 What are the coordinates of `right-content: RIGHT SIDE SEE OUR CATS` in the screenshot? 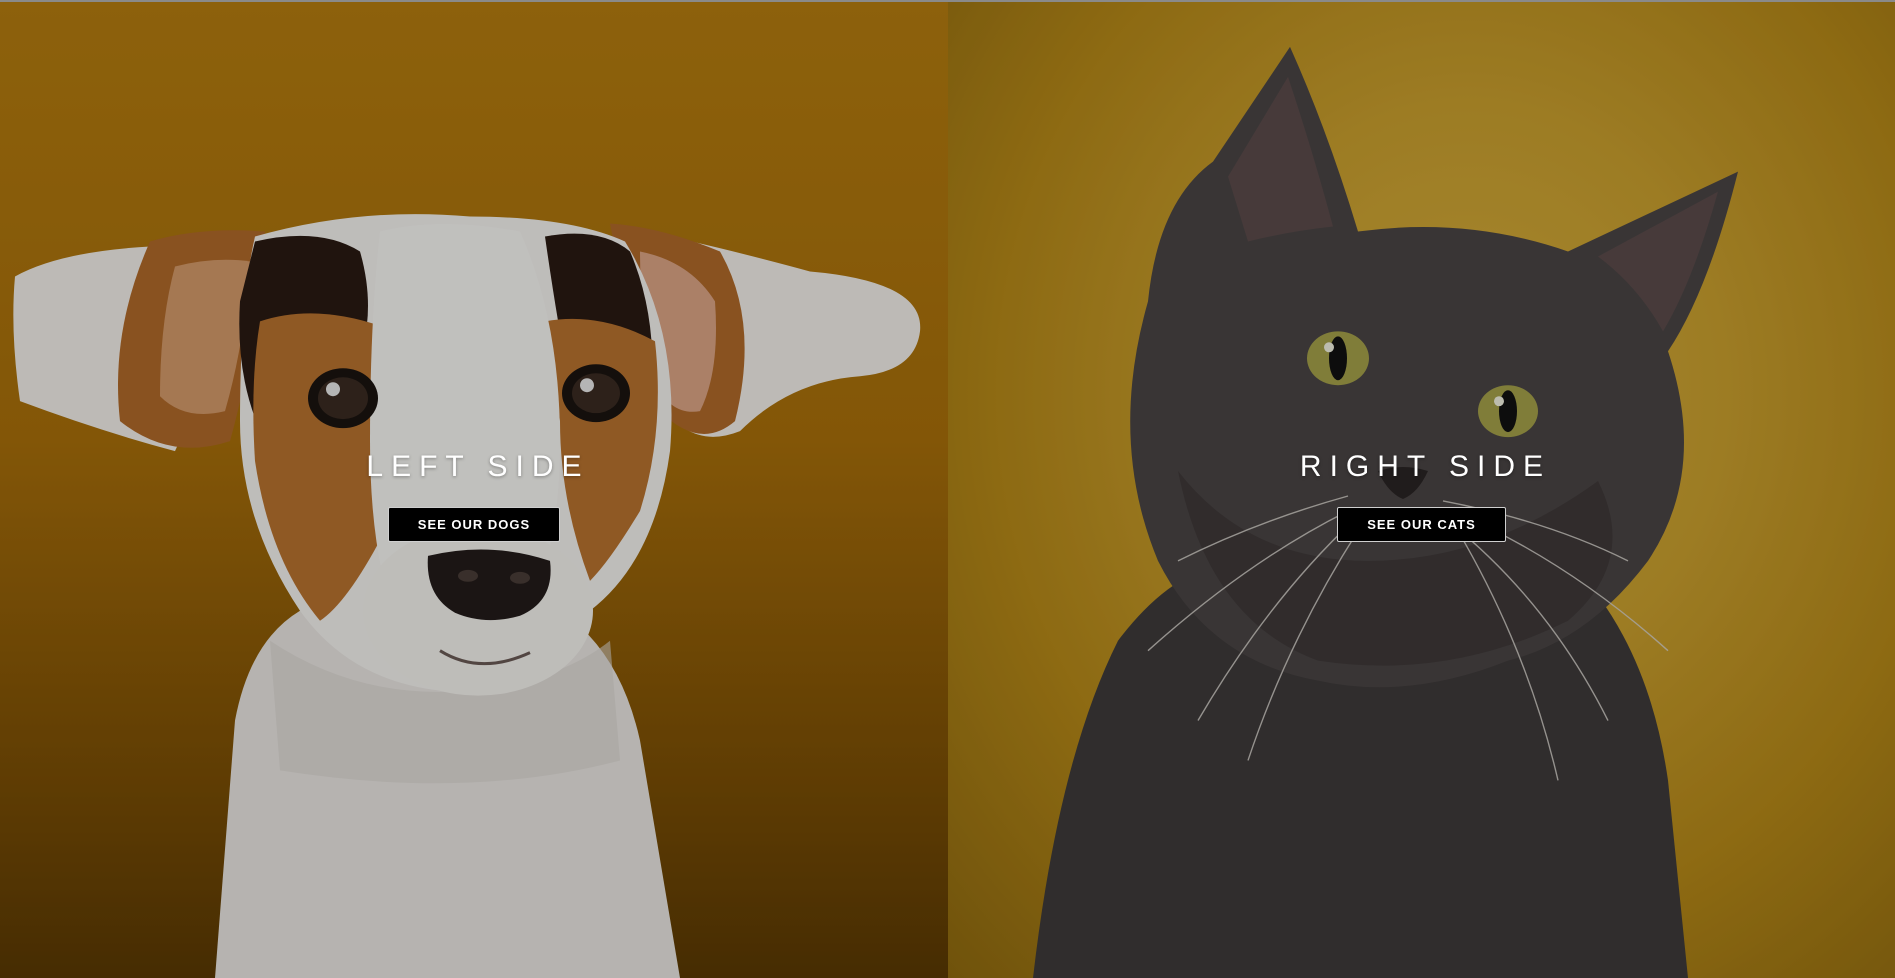 It's located at (1421, 494).